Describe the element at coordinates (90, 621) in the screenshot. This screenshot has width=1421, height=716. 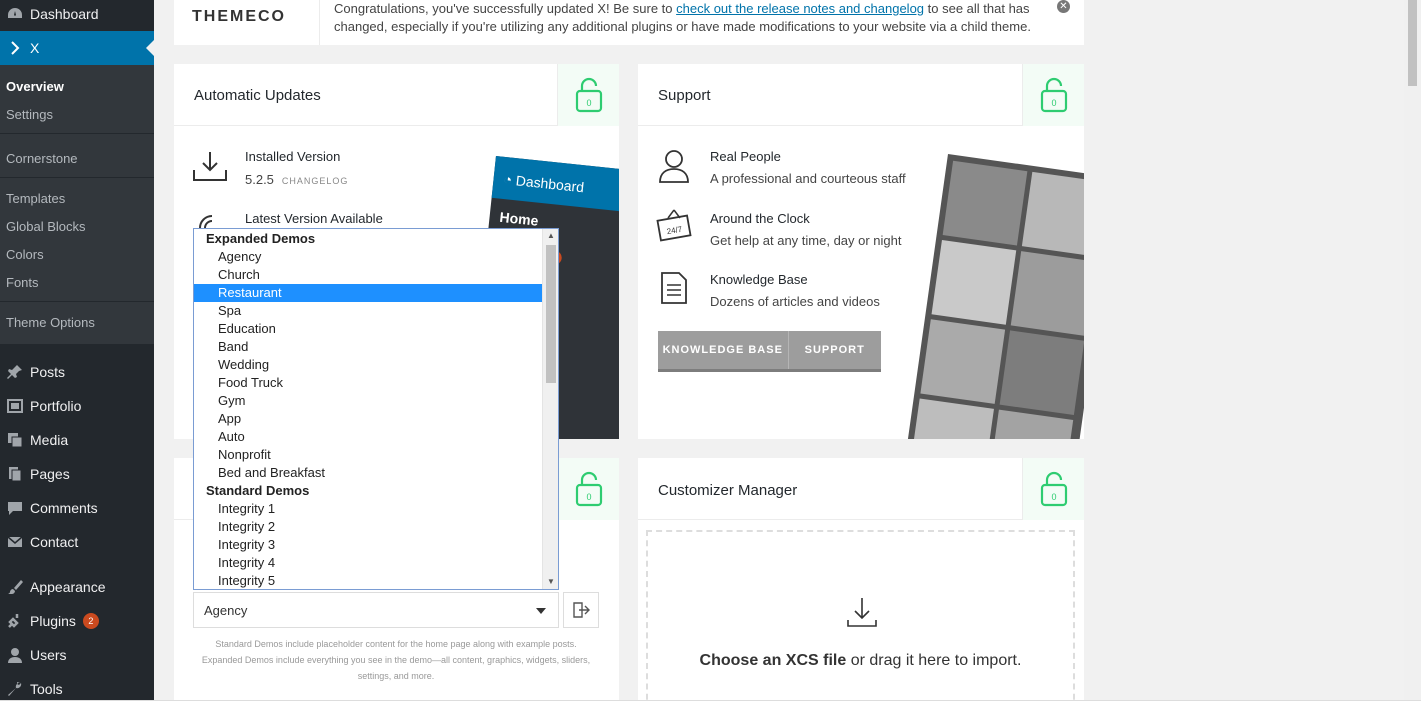
I see `plugins-update-badge: 2` at that location.